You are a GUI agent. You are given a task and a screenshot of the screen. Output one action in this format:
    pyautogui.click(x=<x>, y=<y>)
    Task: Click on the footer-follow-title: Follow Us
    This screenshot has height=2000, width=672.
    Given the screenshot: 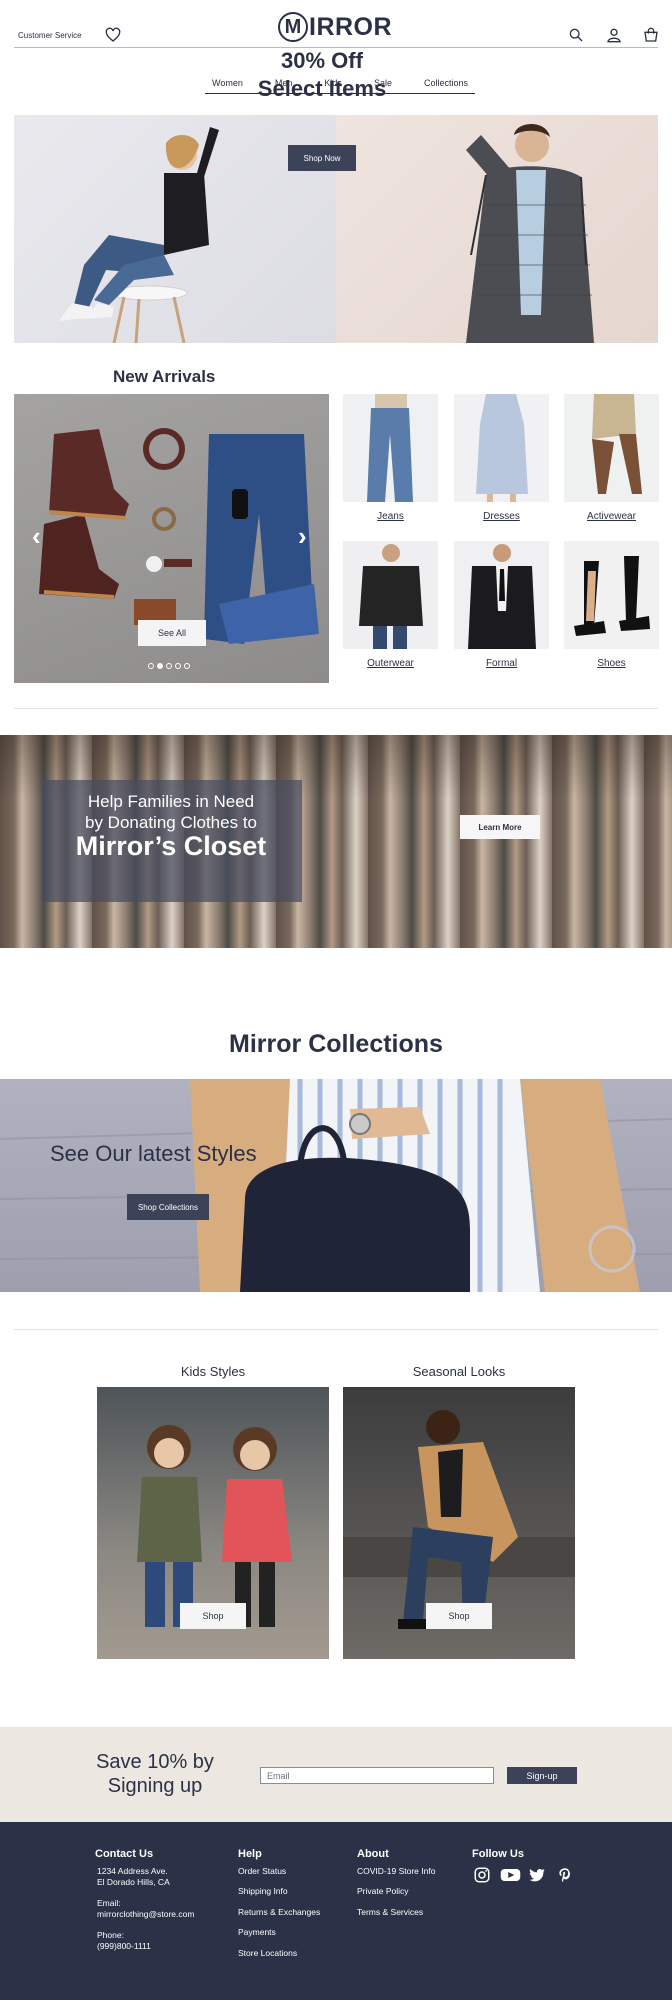 What is the action you would take?
    pyautogui.click(x=498, y=1854)
    